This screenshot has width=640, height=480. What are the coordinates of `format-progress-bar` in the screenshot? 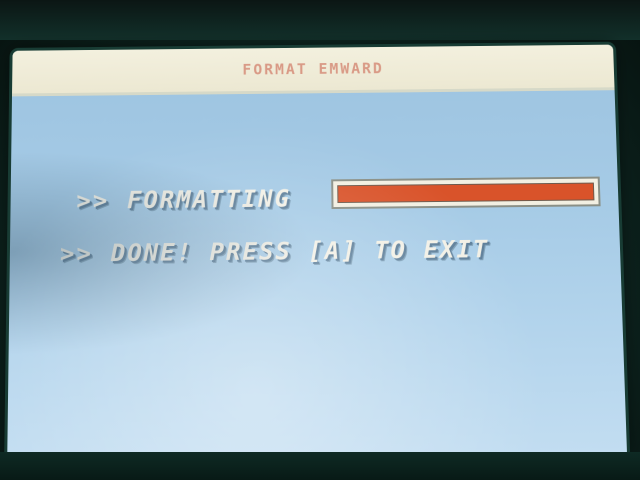 It's located at (466, 193).